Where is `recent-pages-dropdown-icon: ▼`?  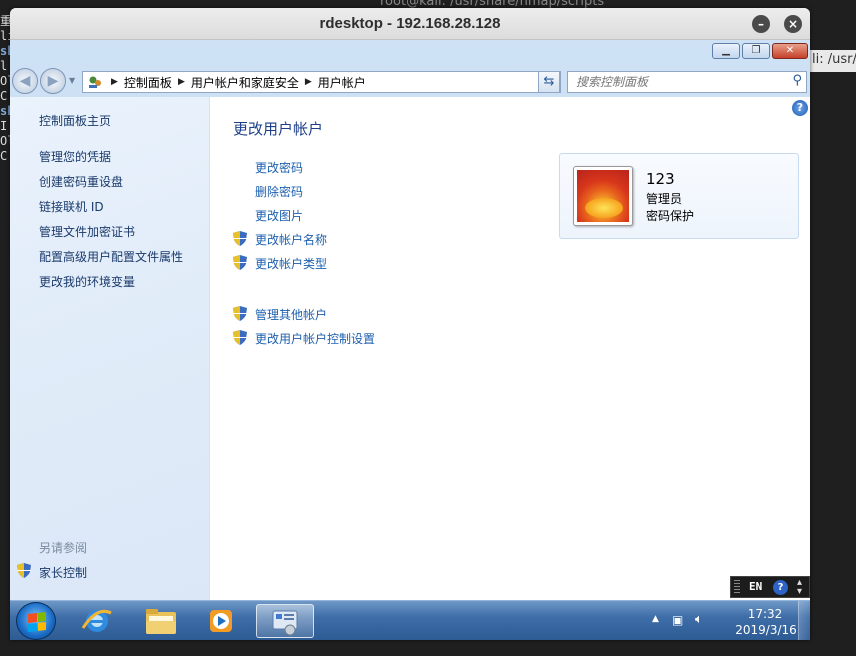 recent-pages-dropdown-icon: ▼ is located at coordinates (72, 80).